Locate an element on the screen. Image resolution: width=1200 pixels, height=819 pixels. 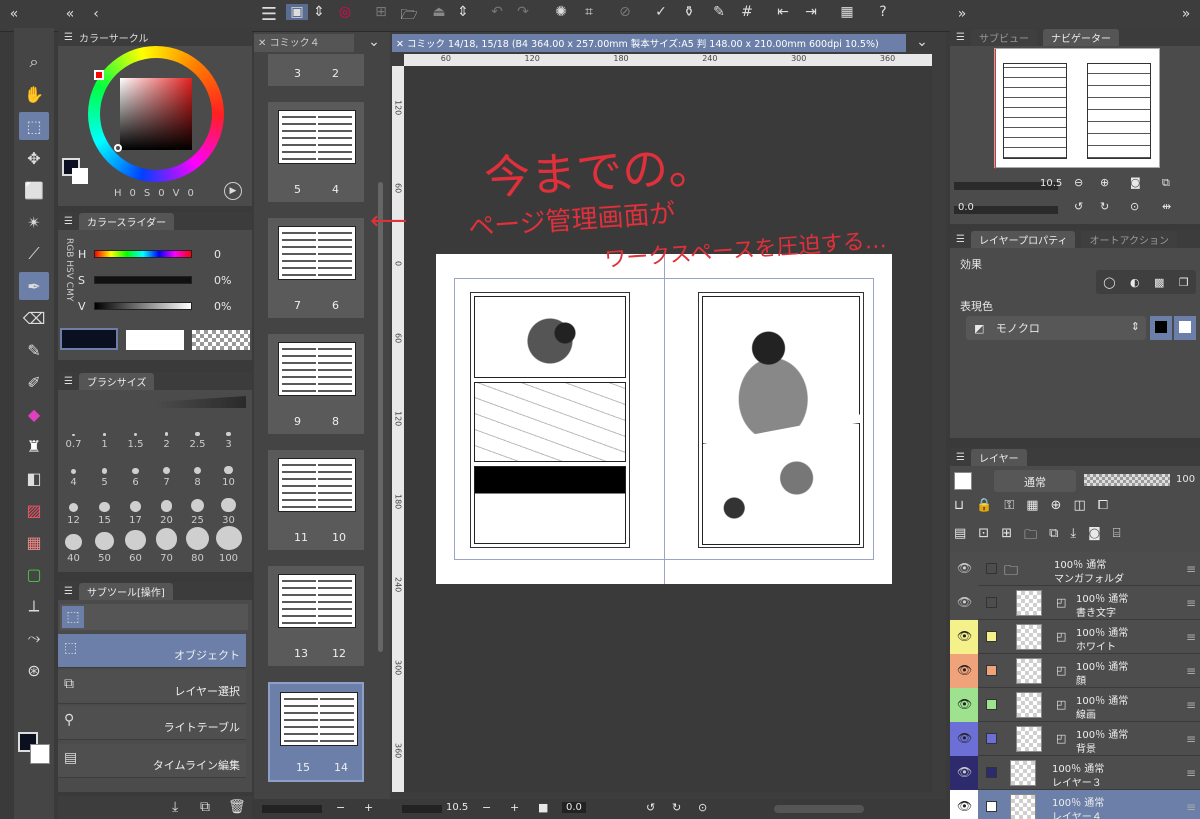
brush-size-option: 80 is located at coordinates (197, 545).